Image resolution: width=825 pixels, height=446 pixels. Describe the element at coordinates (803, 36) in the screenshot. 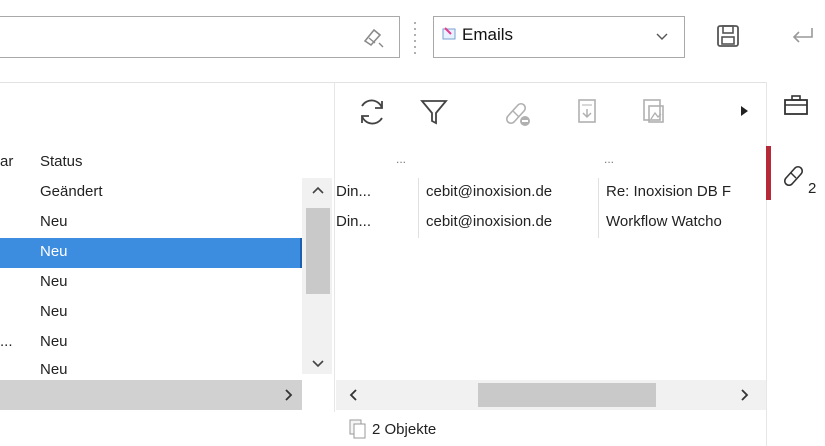

I see `return-icon` at that location.